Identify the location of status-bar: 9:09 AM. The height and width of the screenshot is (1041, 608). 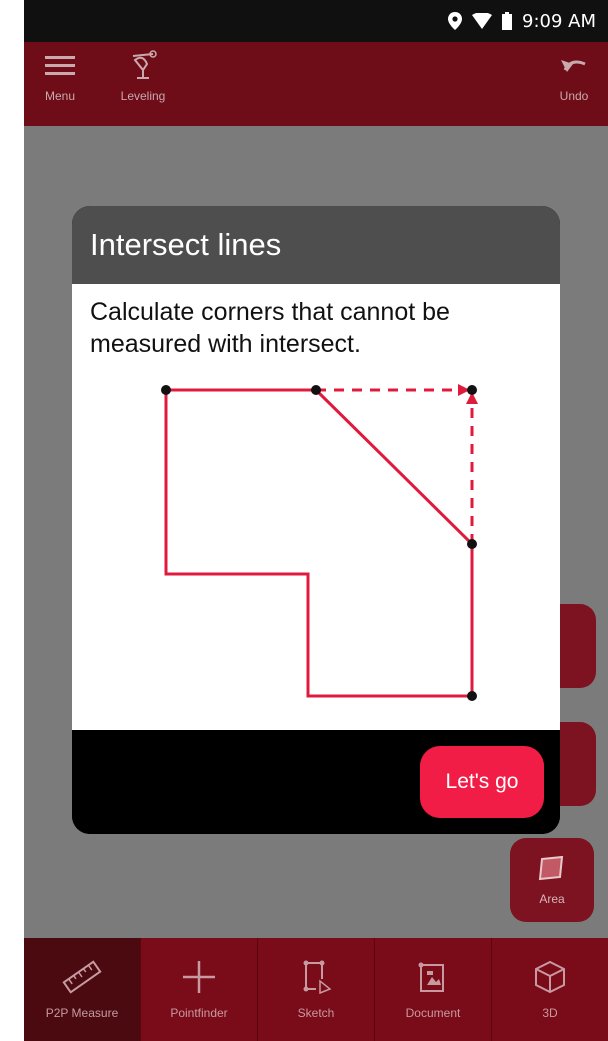
(316, 21).